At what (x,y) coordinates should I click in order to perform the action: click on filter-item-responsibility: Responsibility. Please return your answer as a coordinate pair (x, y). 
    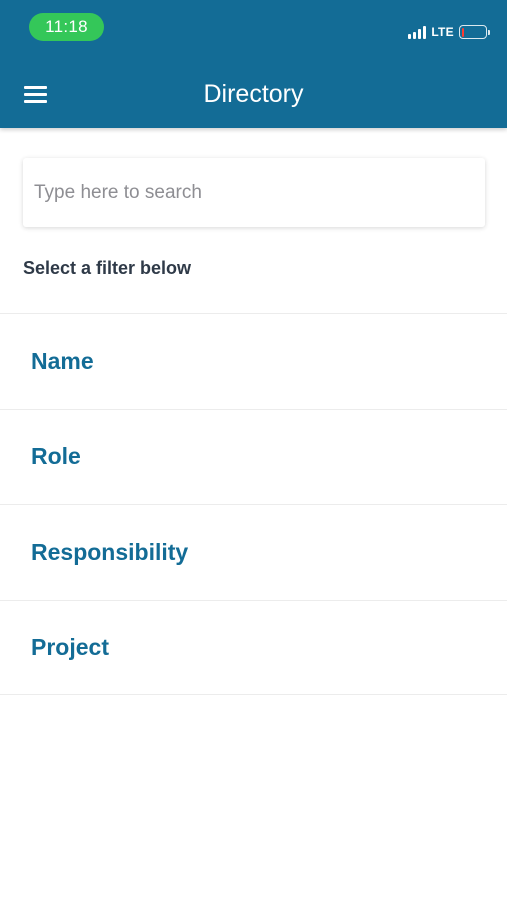
    Looking at the image, I should click on (253, 552).